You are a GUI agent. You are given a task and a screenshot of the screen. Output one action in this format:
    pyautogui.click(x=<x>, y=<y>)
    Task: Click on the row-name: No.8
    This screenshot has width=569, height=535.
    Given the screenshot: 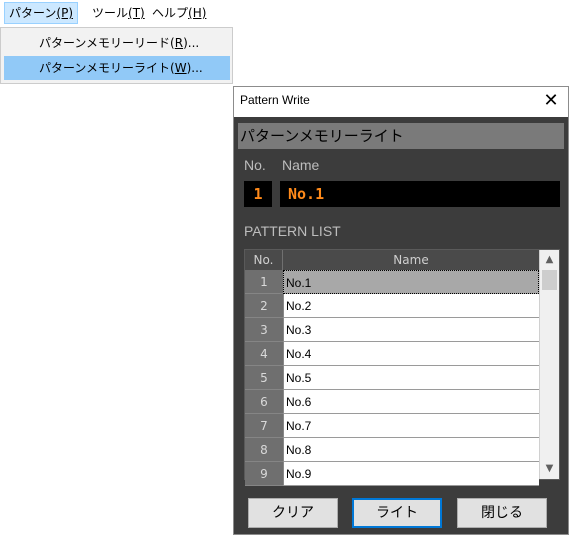 What is the action you would take?
    pyautogui.click(x=411, y=450)
    